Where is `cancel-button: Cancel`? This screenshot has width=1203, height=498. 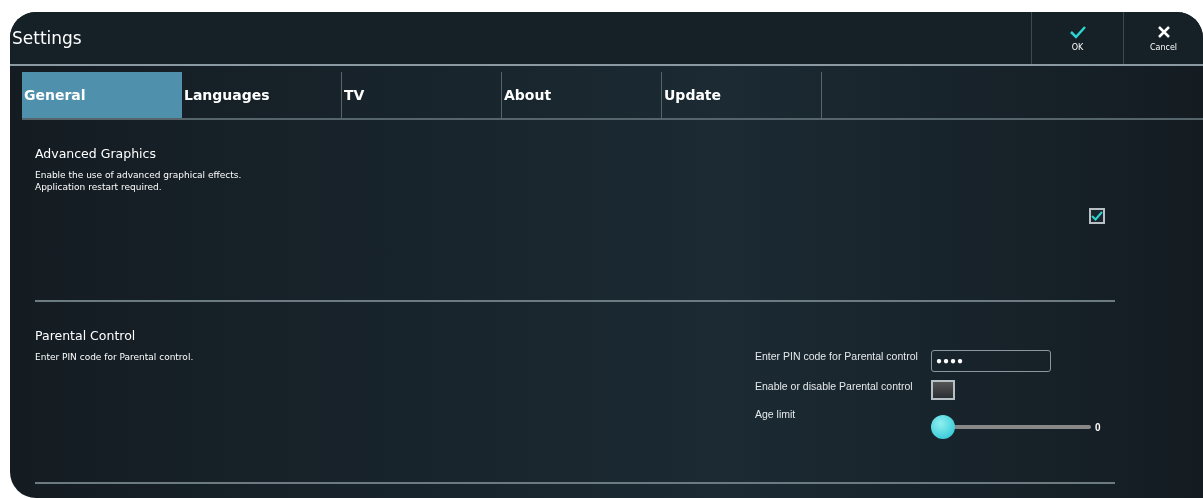 cancel-button: Cancel is located at coordinates (1163, 38).